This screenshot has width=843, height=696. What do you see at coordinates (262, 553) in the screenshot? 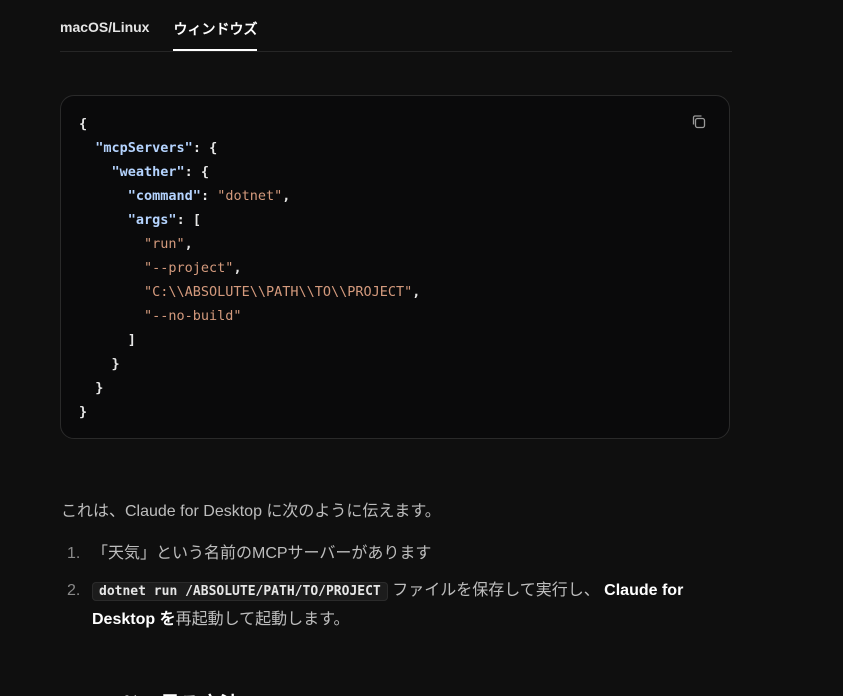
I see `list-item-text: 「天気」という名前のMCPサーバーがあります` at bounding box center [262, 553].